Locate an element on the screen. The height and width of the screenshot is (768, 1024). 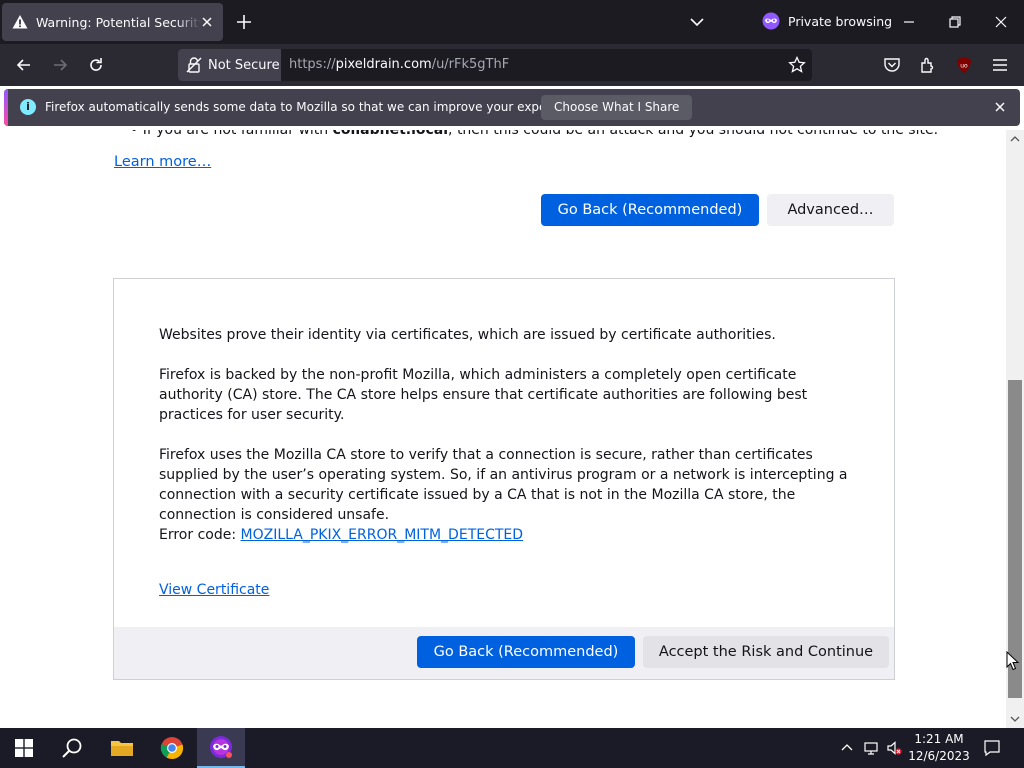
tab-security-warning: Warning: Potential Security Risk Ahead is located at coordinates (112, 22).